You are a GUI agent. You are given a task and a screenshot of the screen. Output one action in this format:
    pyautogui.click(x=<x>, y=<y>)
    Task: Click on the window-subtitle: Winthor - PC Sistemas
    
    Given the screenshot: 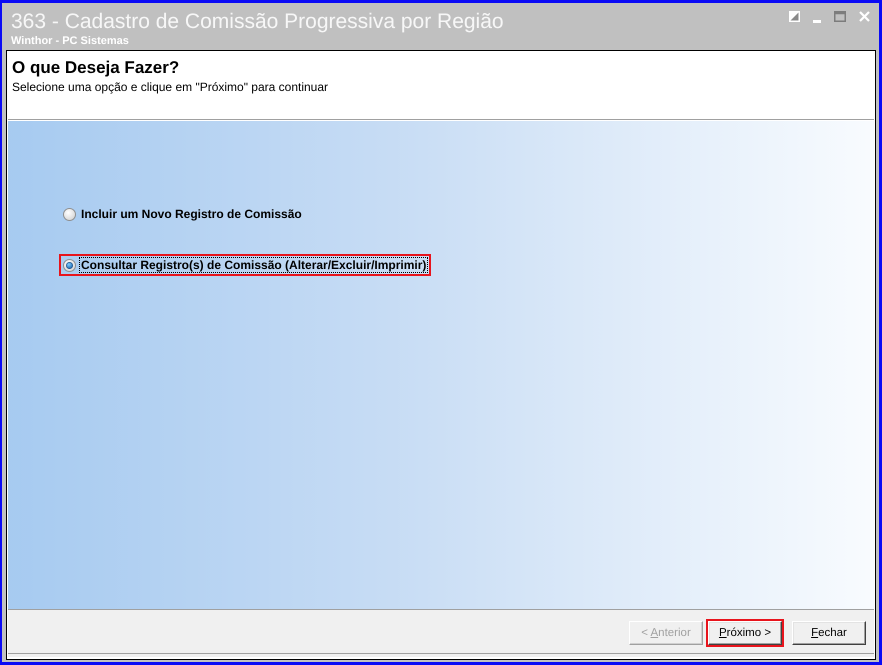 What is the action you would take?
    pyautogui.click(x=70, y=41)
    